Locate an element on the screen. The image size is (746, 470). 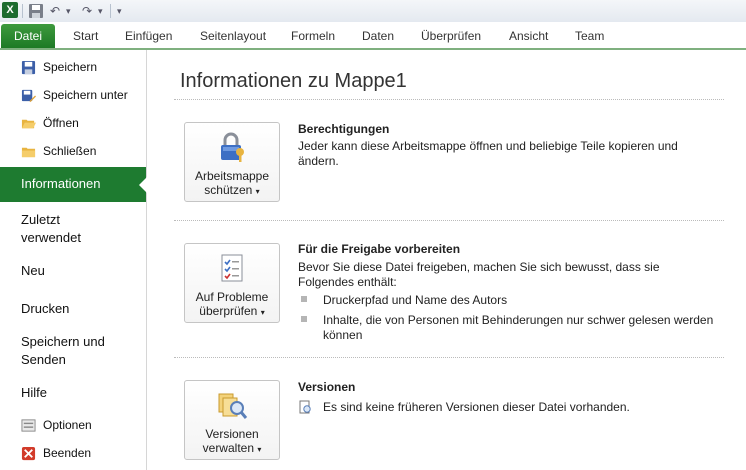
sidebar-item-label: Speichern unter is located at coordinates (85, 95).